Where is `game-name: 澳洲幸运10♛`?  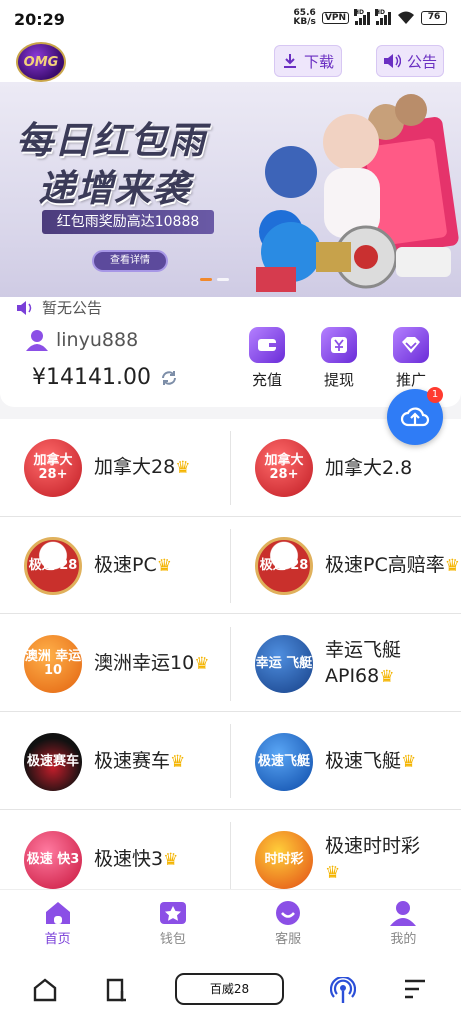
game-name: 澳洲幸运10♛ is located at coordinates (152, 663).